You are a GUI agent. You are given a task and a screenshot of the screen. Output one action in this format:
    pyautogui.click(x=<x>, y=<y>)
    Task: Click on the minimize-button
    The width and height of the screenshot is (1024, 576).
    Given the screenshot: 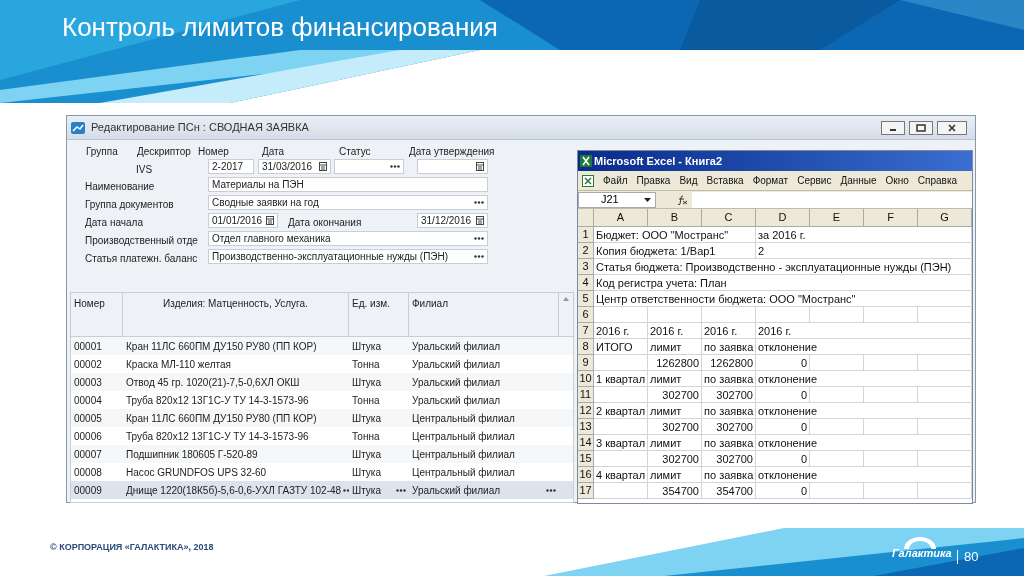 What is the action you would take?
    pyautogui.click(x=893, y=127)
    